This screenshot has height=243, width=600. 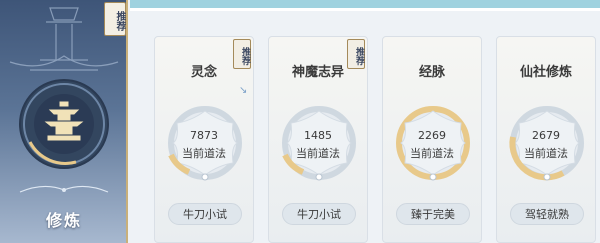 What do you see at coordinates (547, 214) in the screenshot?
I see `rank-badge: 驾轻就熟` at bounding box center [547, 214].